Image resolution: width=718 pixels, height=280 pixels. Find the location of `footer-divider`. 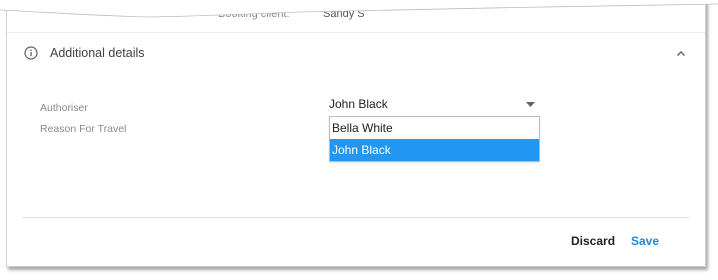

footer-divider is located at coordinates (355, 217).